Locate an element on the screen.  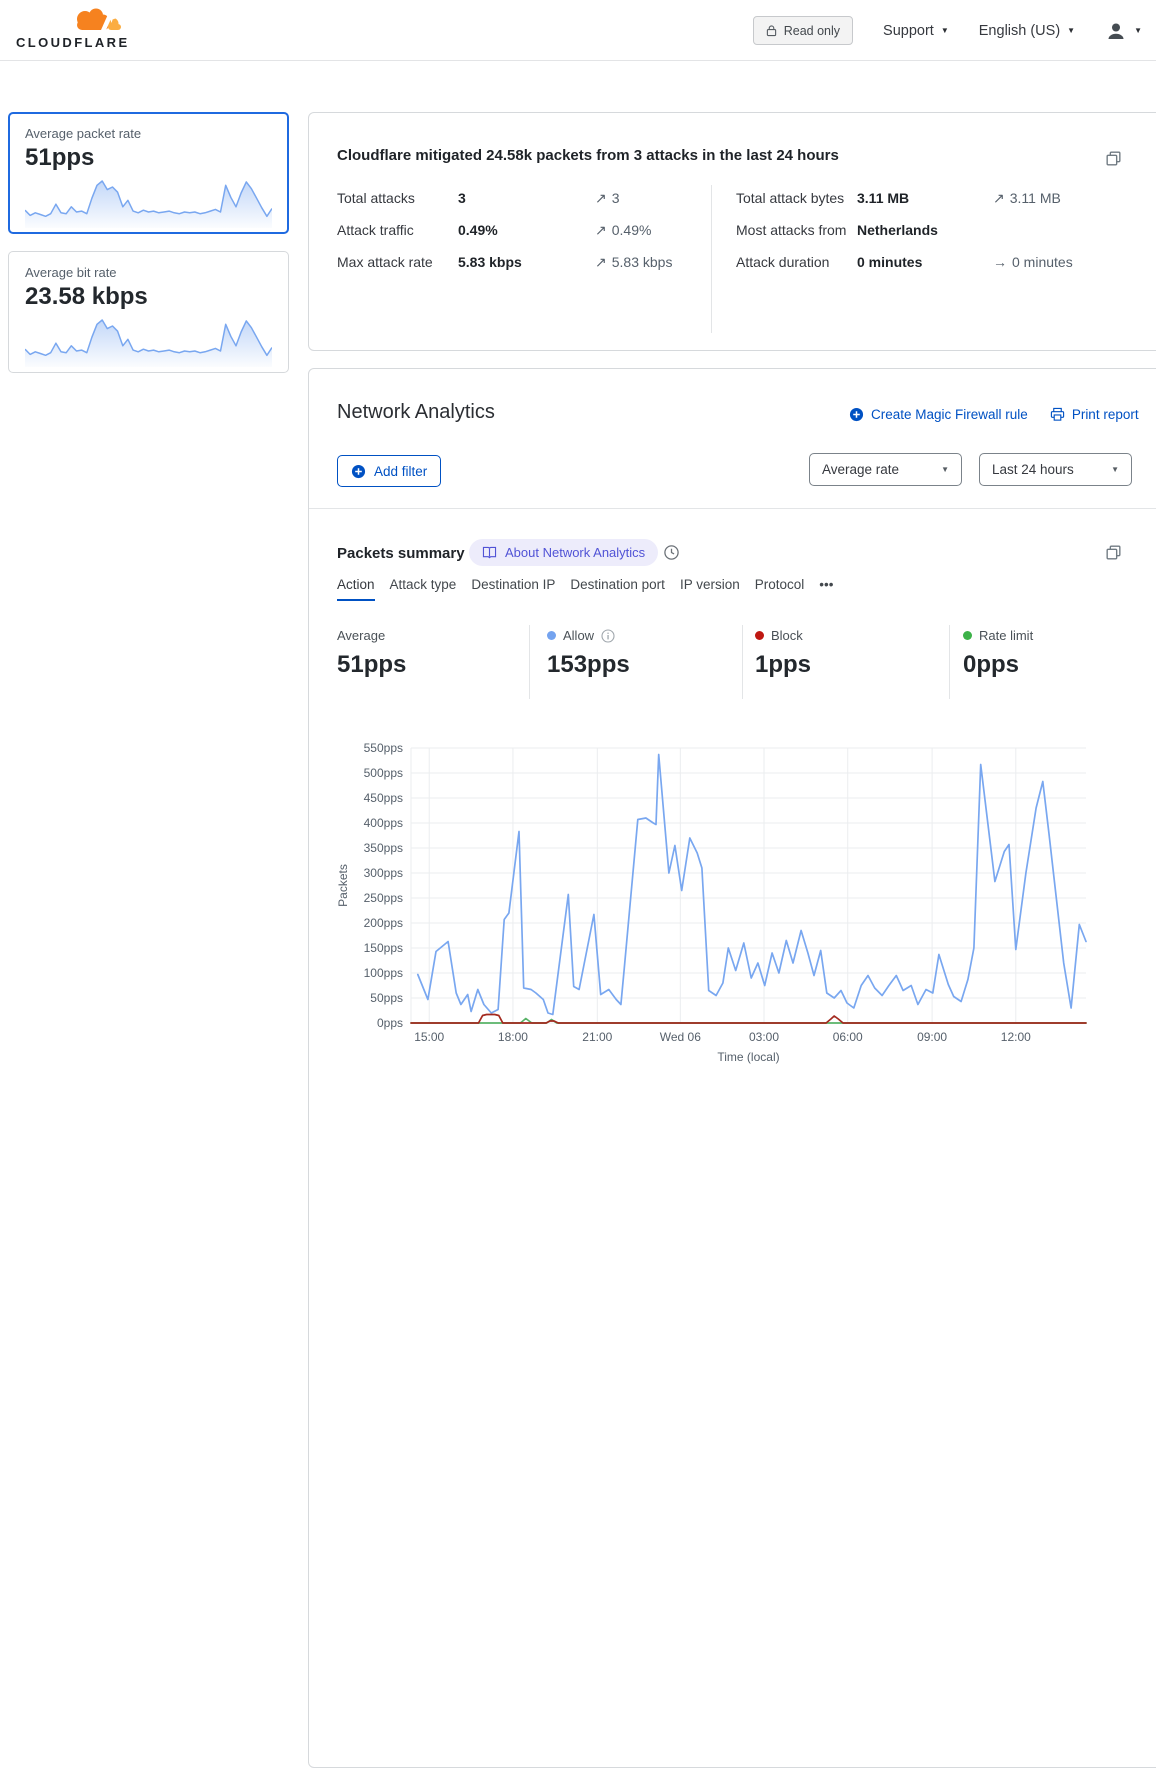
time-info-icon is located at coordinates (671, 552).